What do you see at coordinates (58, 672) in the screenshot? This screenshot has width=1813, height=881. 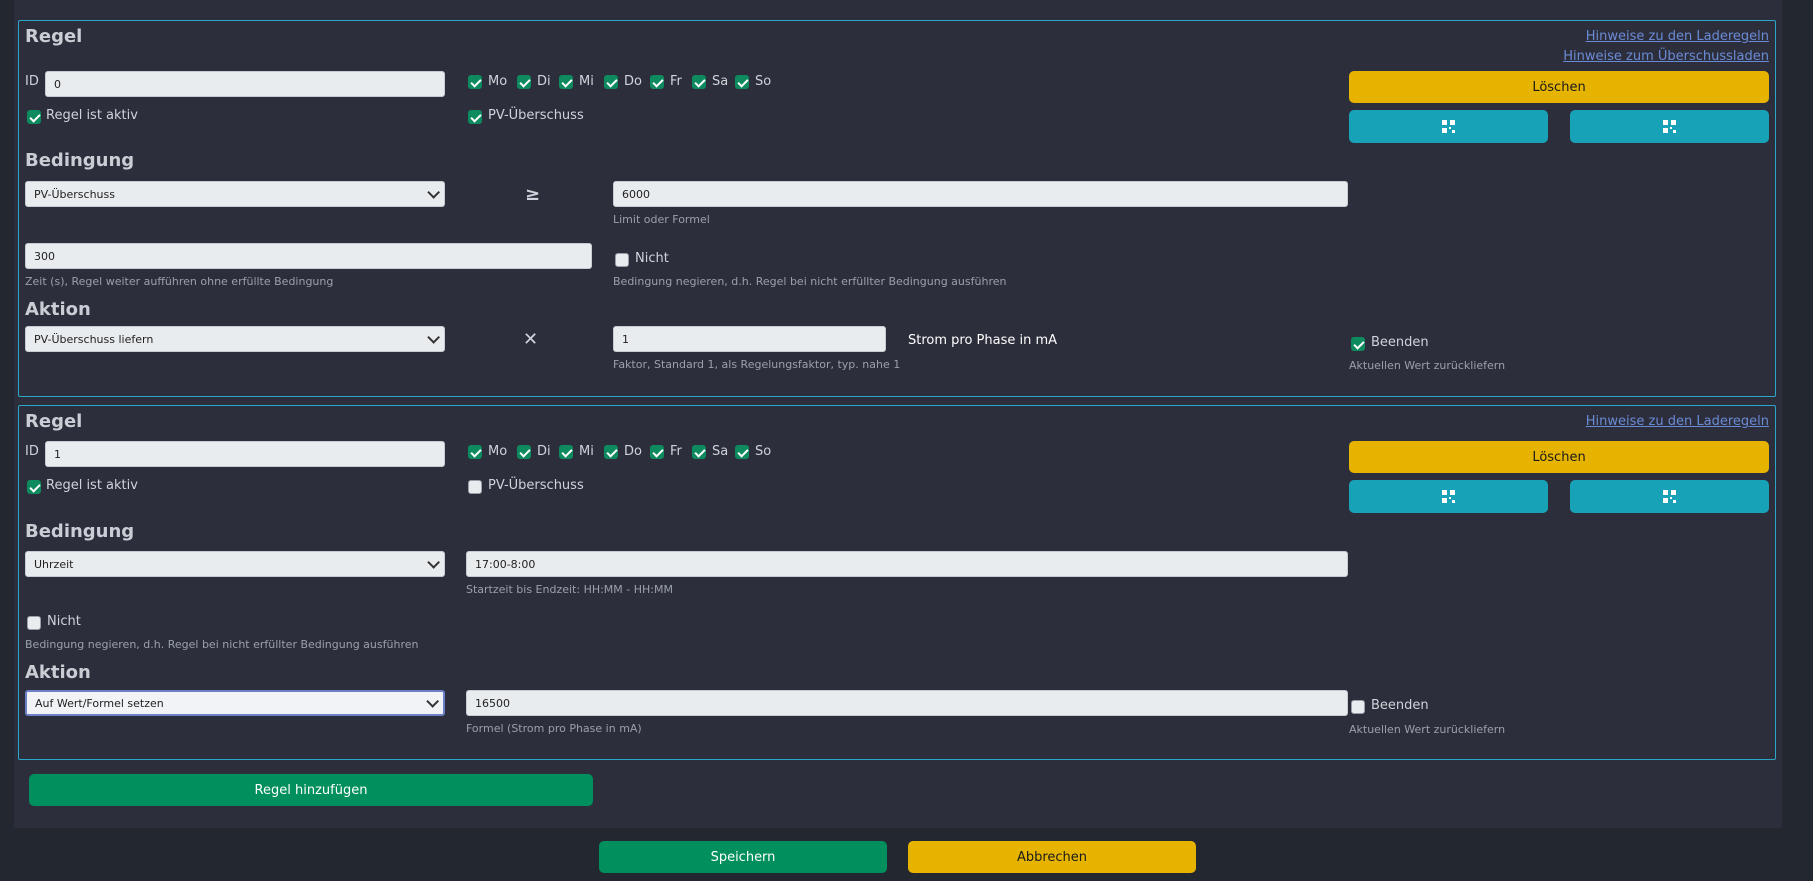 I see `action-heading: Aktion` at bounding box center [58, 672].